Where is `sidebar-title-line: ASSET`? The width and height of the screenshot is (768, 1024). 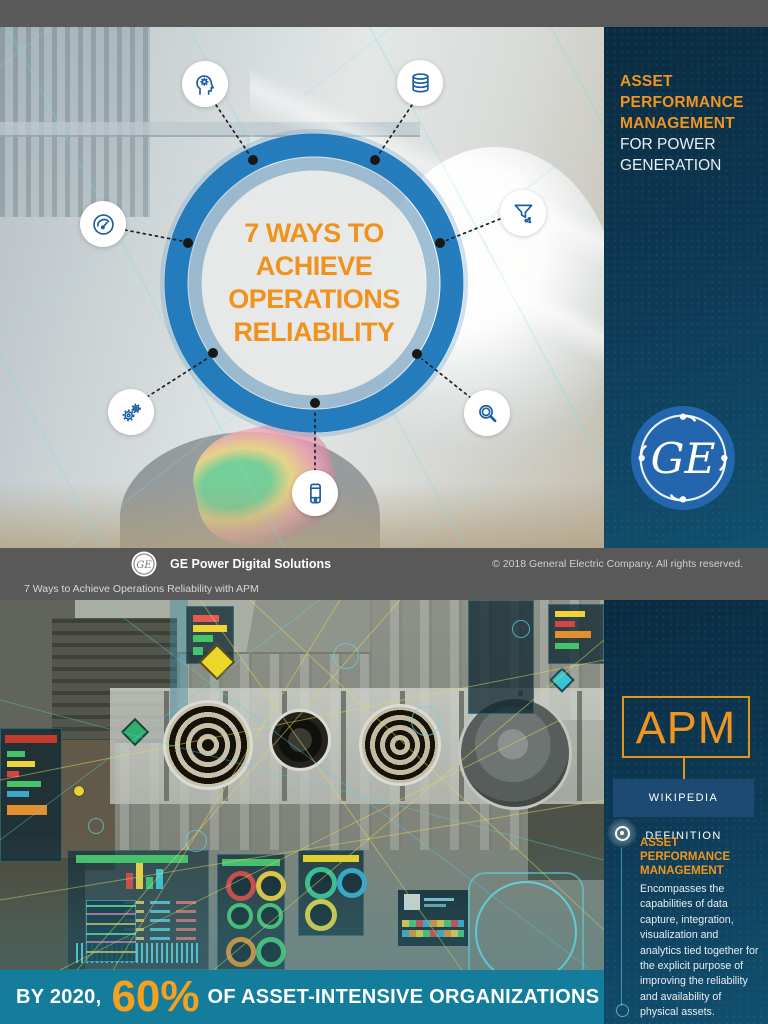
sidebar-title-line: ASSET is located at coordinates (646, 81).